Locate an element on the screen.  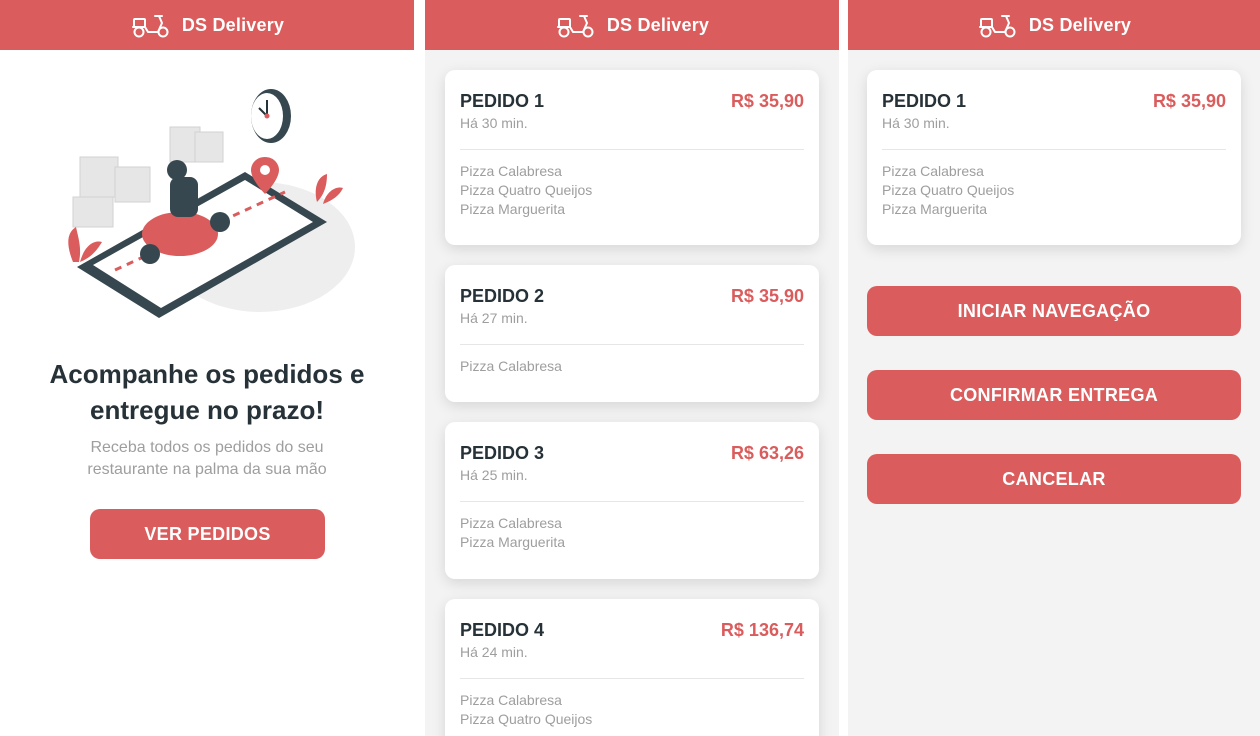
order-name: PEDIDO 4 is located at coordinates (502, 630).